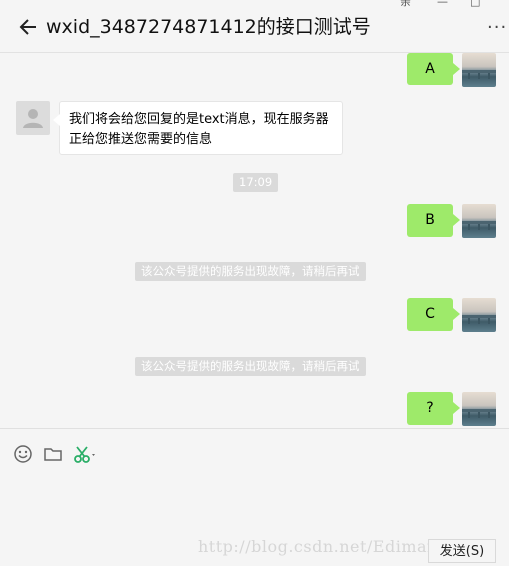 Image resolution: width=509 pixels, height=566 pixels. I want to click on message-bubble-received: 我们将会给您回复的是text消息，现在服务器正给您推送您需要的信息, so click(198, 128).